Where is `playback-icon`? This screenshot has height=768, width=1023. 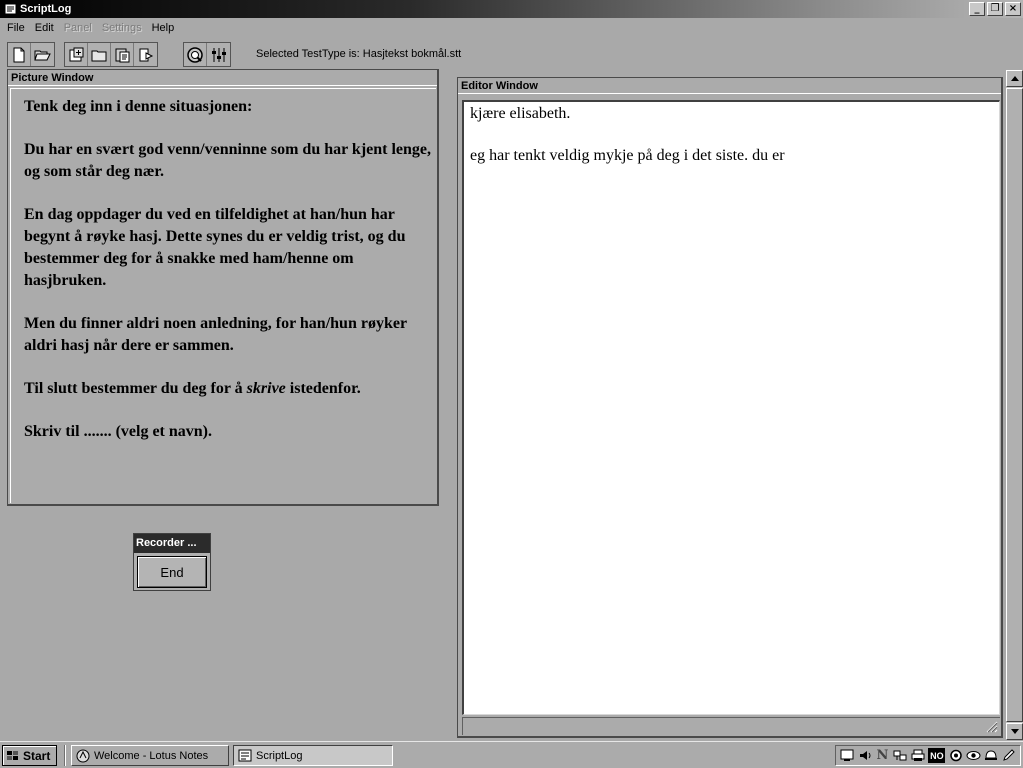
playback-icon is located at coordinates (195, 54).